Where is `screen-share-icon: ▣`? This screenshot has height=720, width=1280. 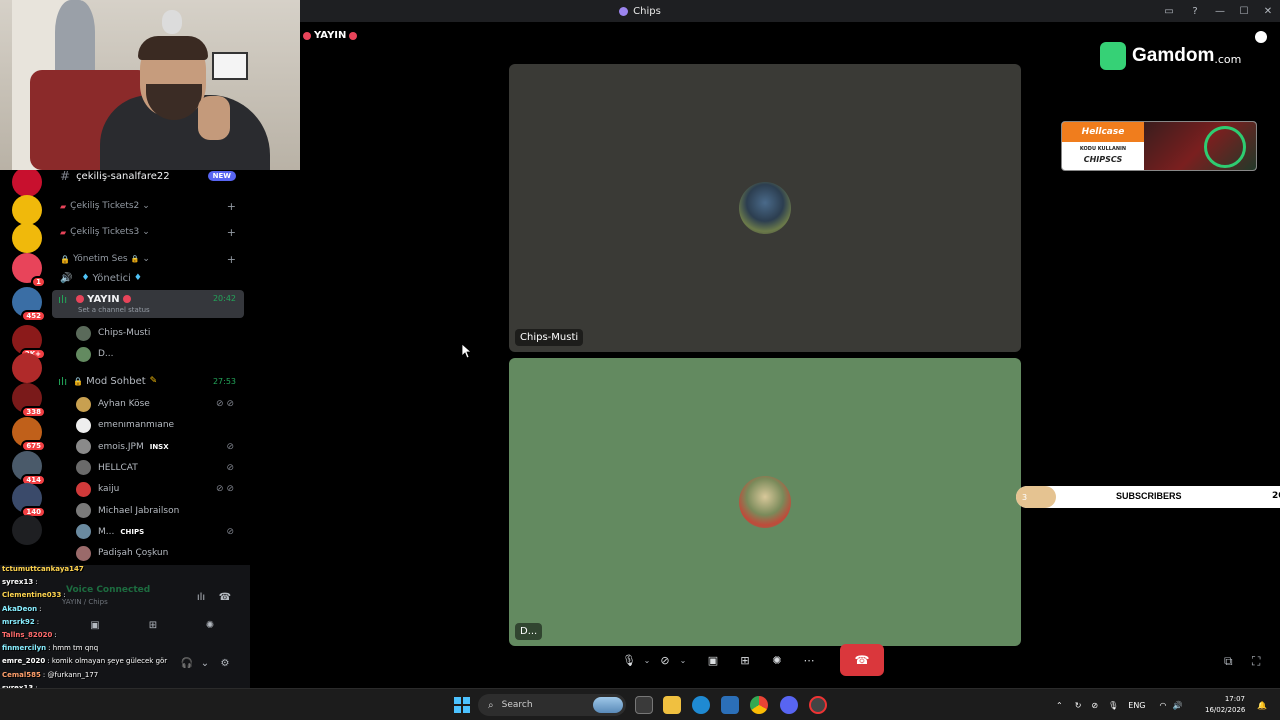
screen-share-icon: ▣ is located at coordinates (713, 660).